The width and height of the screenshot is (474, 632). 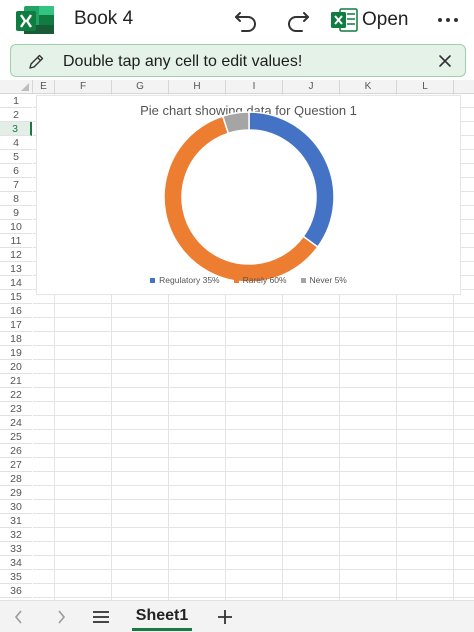 I want to click on row-header-29: 29, so click(x=16, y=493).